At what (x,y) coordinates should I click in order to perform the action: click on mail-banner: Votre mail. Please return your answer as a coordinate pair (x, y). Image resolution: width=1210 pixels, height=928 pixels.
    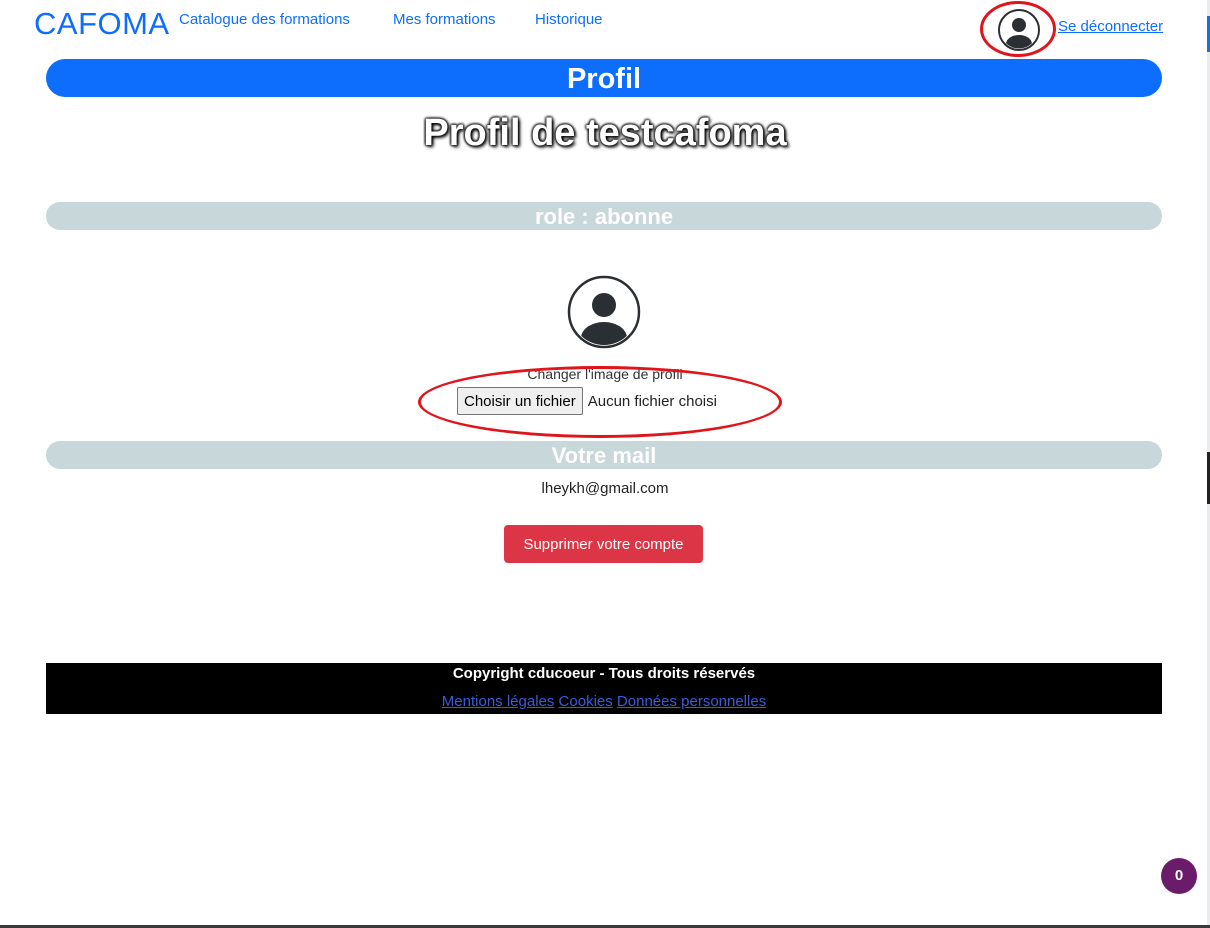
    Looking at the image, I should click on (604, 455).